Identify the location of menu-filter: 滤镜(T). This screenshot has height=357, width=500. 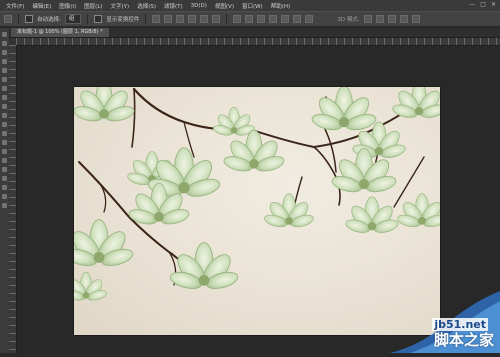
(173, 6).